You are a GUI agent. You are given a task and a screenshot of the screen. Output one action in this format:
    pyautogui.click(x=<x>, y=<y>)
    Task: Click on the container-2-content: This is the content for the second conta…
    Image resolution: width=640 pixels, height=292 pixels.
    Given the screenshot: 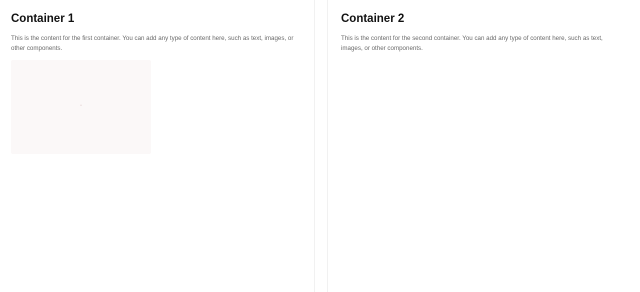 What is the action you would take?
    pyautogui.click(x=472, y=43)
    